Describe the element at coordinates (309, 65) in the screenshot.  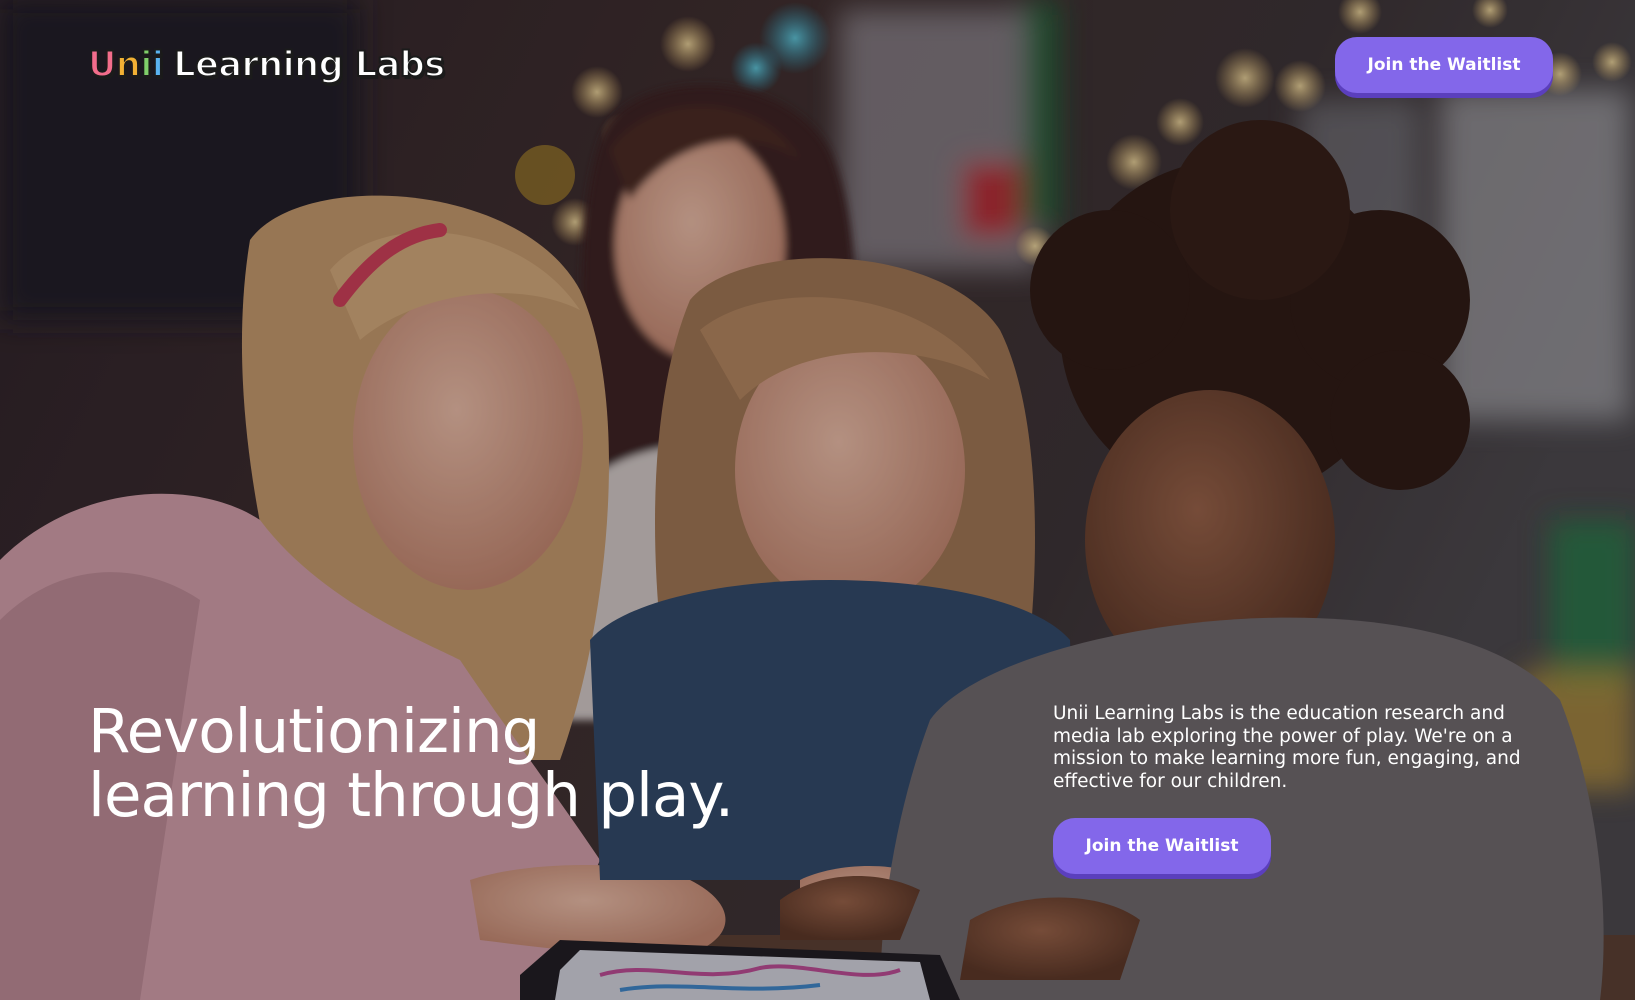
I see `logo-wordmark: Learning Labs` at that location.